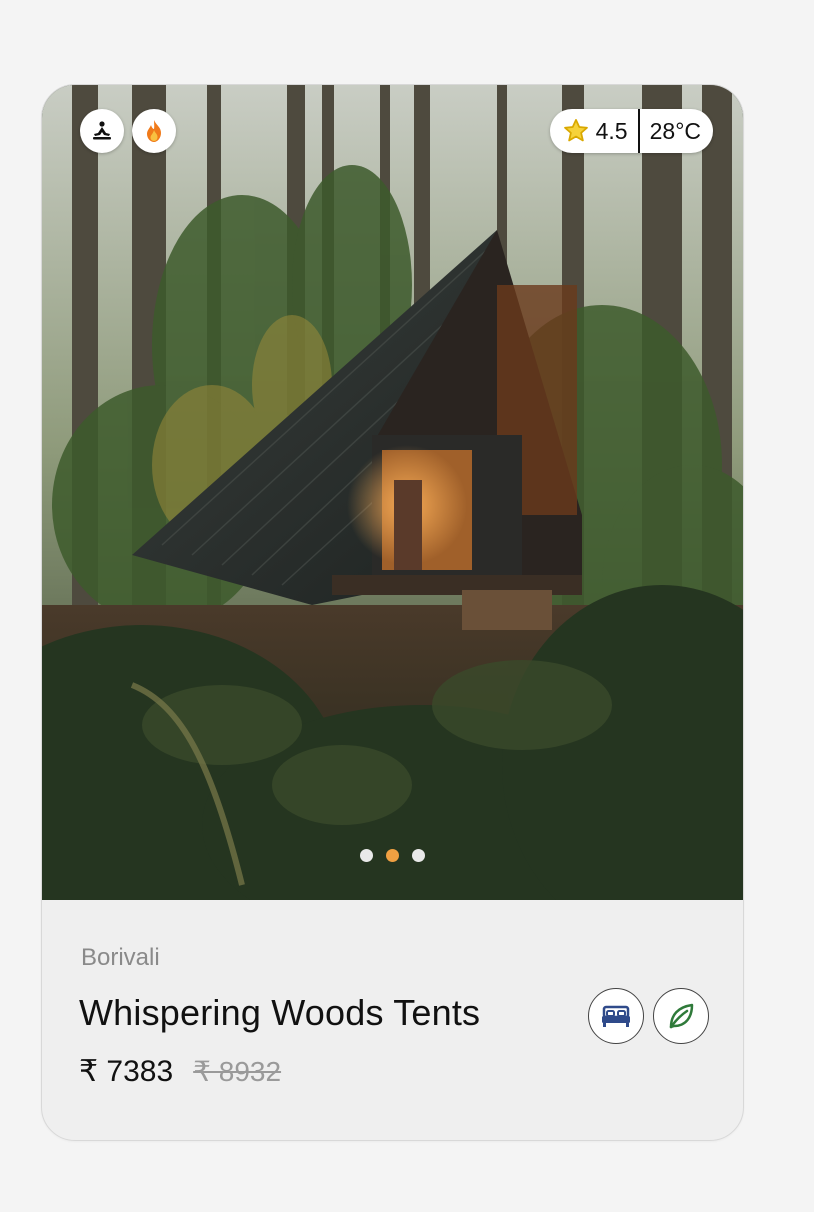  I want to click on temperature-value: 28°C, so click(675, 130).